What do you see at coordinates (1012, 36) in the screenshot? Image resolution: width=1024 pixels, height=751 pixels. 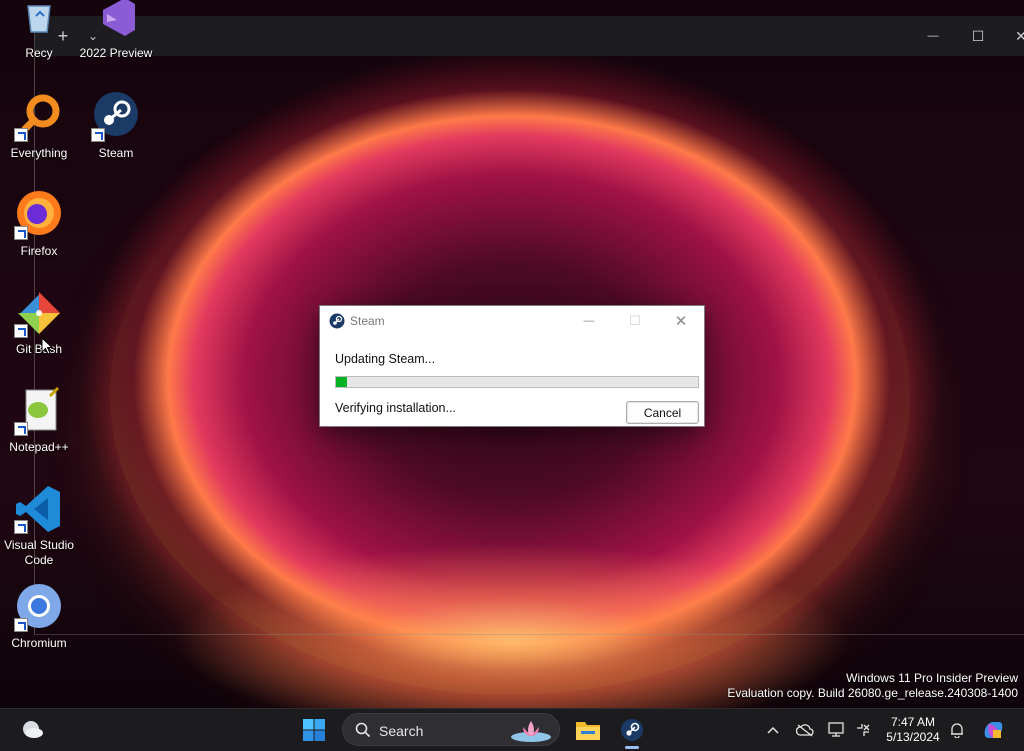 I see `terminal-close-button: ✕` at bounding box center [1012, 36].